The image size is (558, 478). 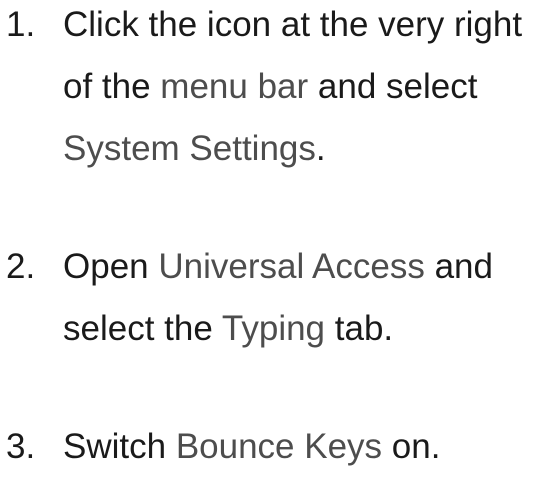 I want to click on step-text-segment: and select, so click(x=393, y=86).